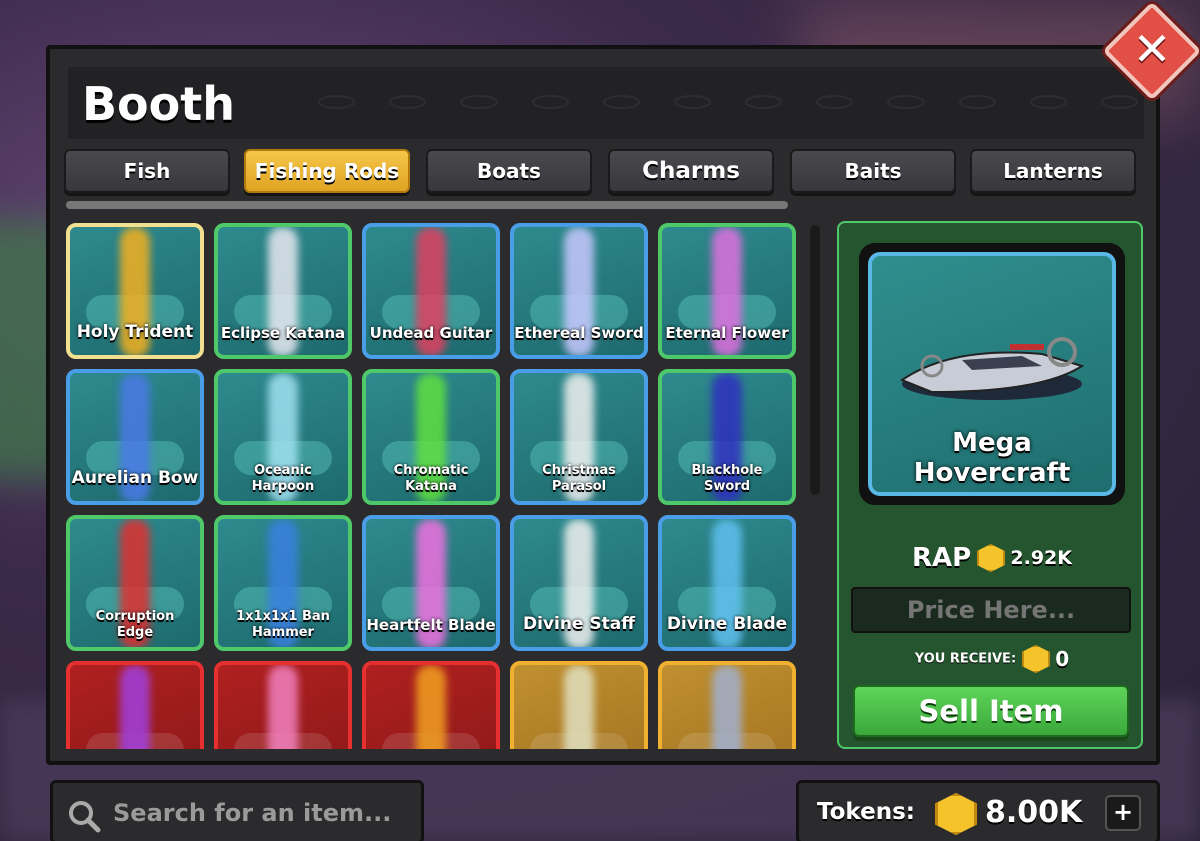  I want to click on sell-item-button: Sell Item, so click(991, 711).